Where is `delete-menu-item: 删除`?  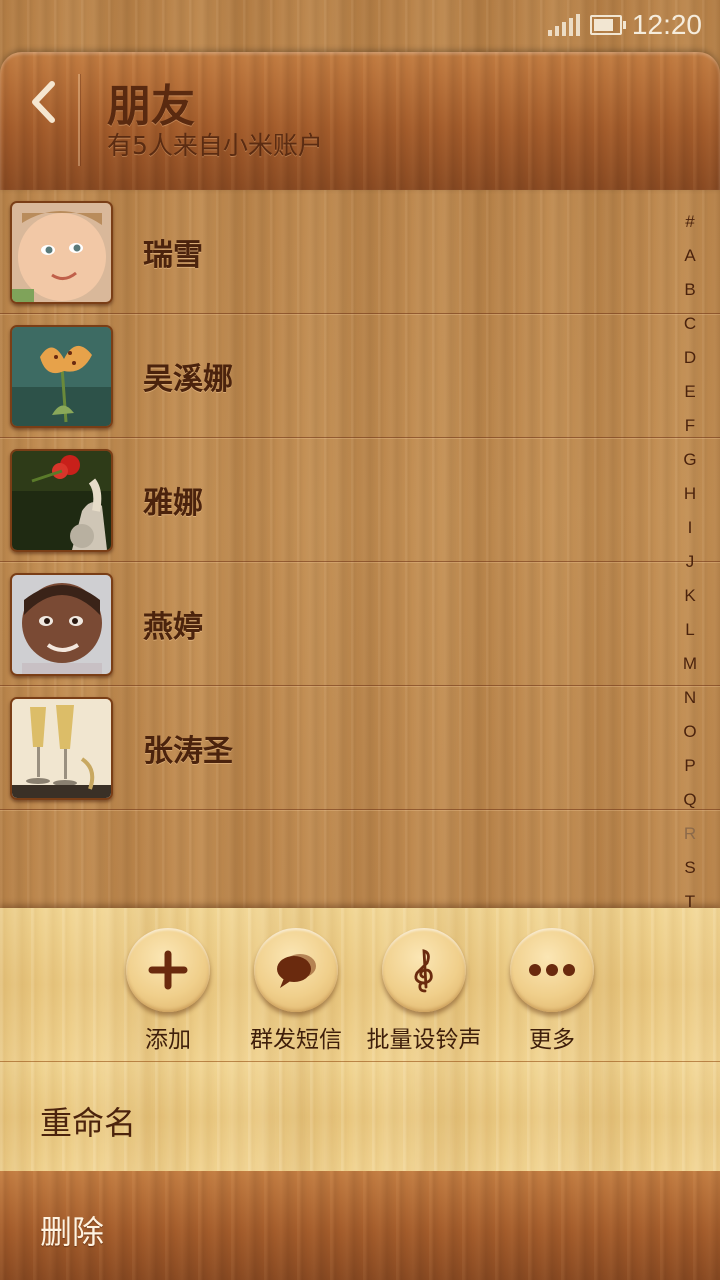
delete-menu-item: 删除 is located at coordinates (360, 1225).